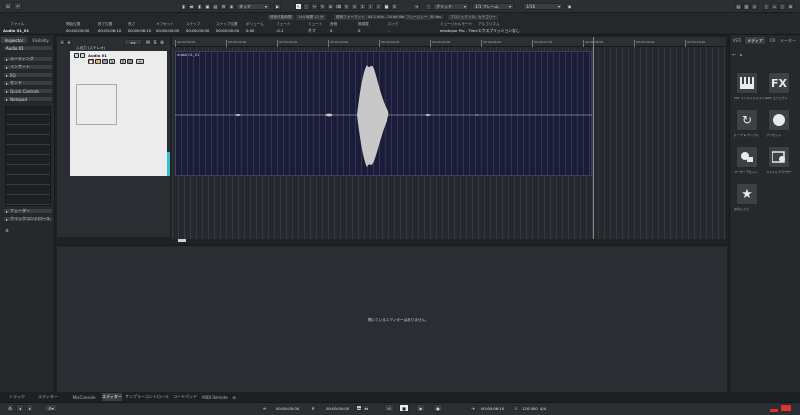 This screenshot has width=800, height=415. Describe the element at coordinates (28, 99) in the screenshot. I see `inspector-section: ▸ Notepad` at that location.